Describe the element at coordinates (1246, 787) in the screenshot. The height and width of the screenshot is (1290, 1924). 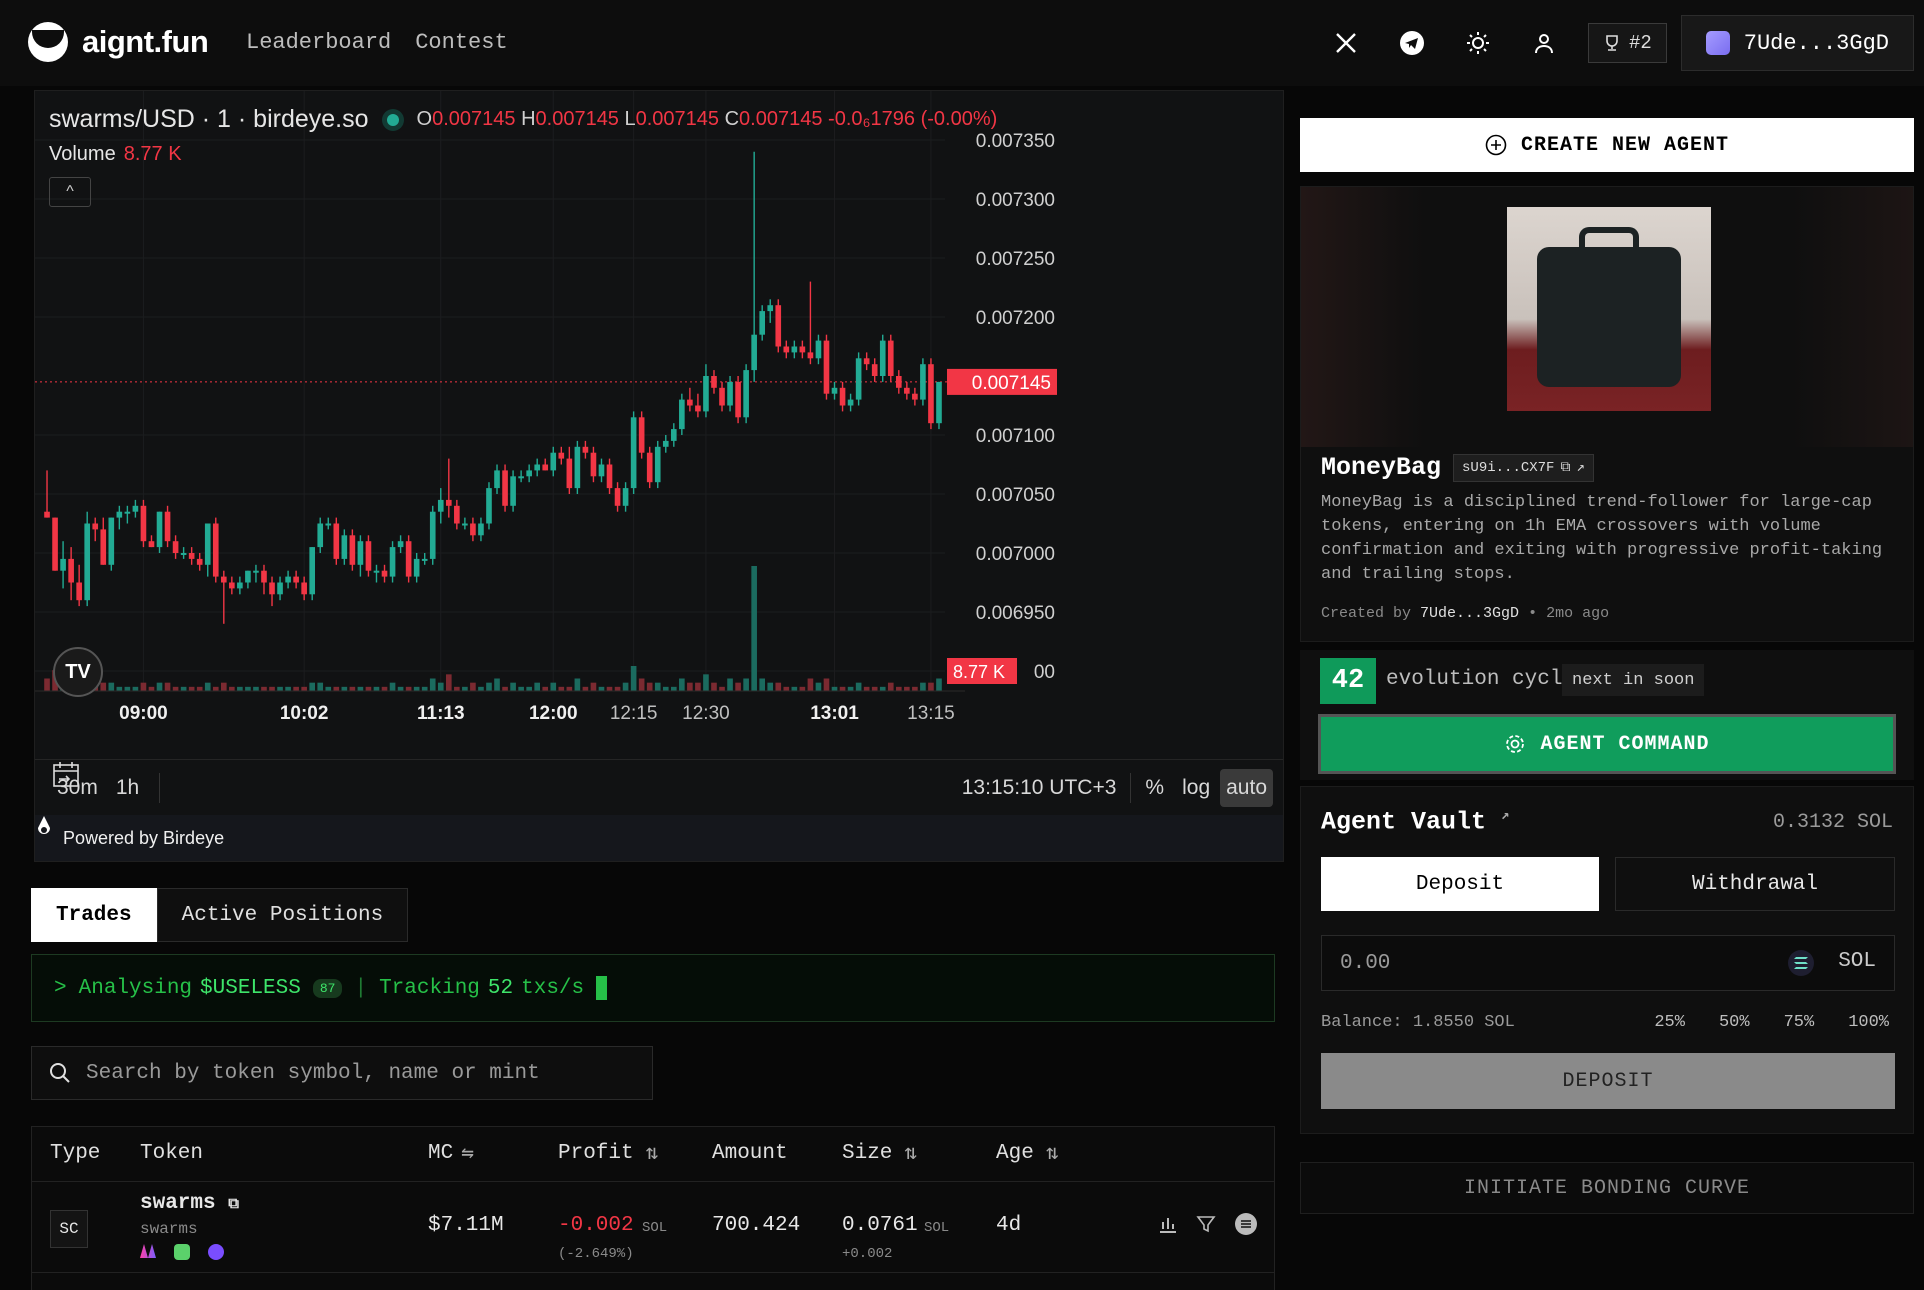
I see `auto-scale-toggle: auto` at that location.